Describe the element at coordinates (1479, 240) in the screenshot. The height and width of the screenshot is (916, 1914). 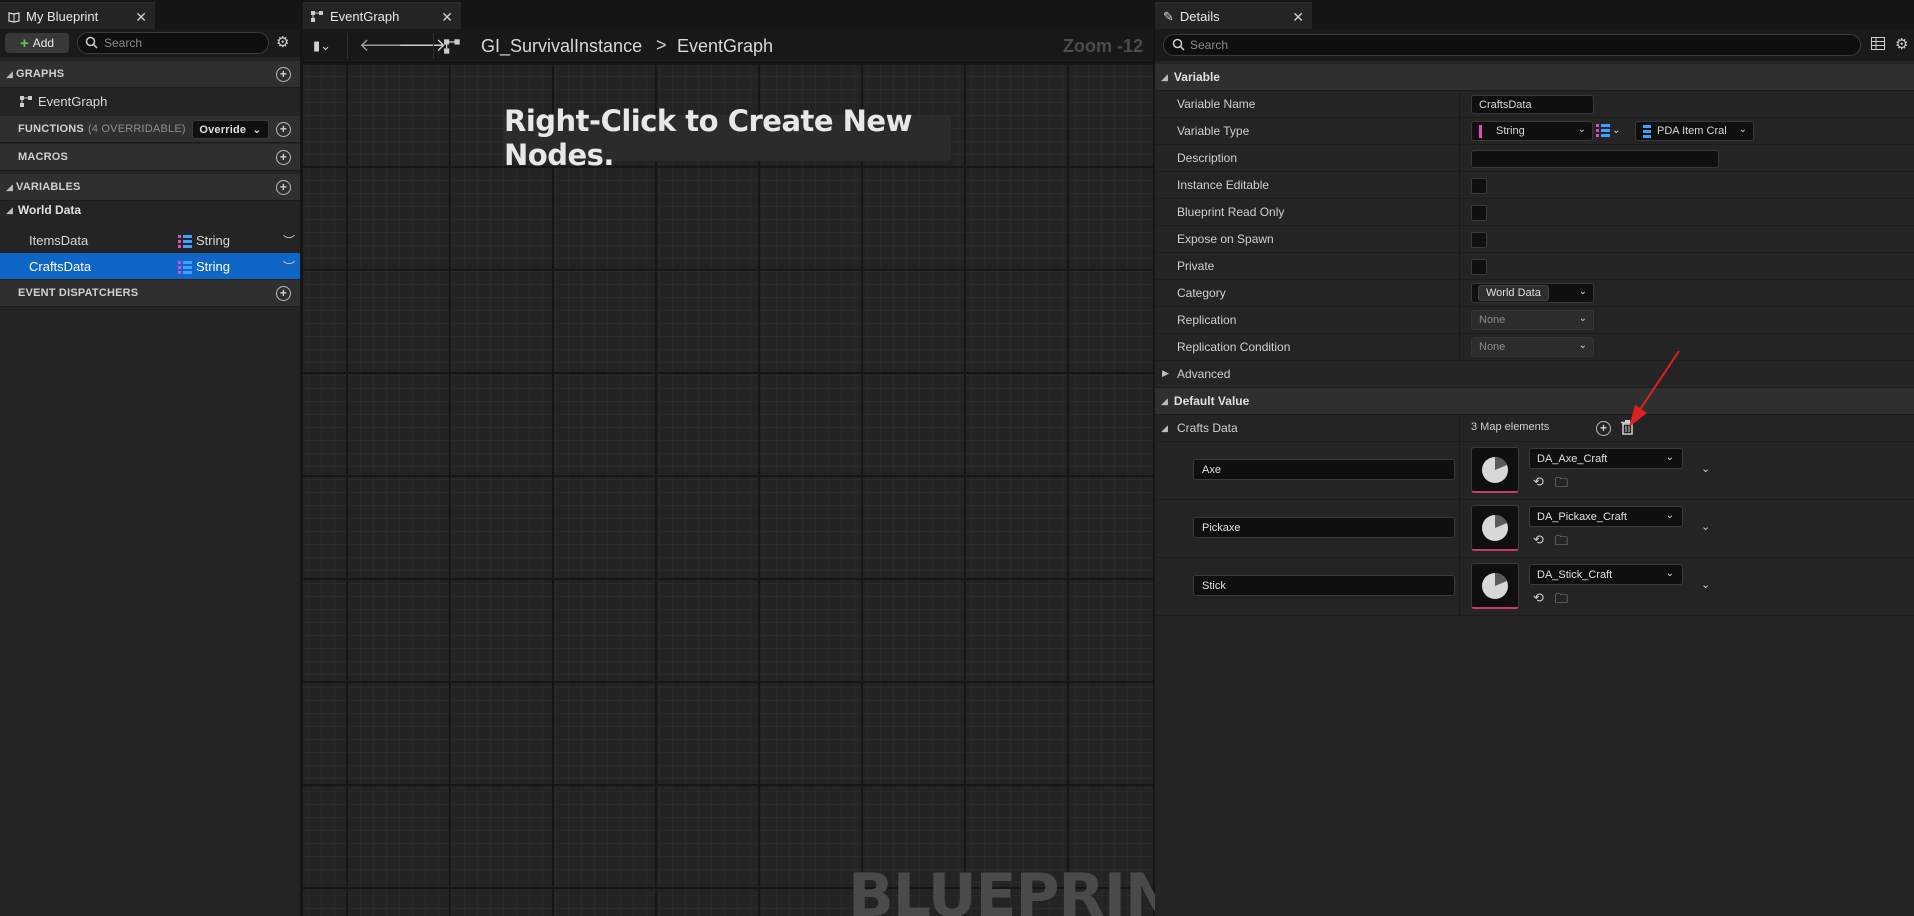
I see `expose-on-spawn-checkbox` at that location.